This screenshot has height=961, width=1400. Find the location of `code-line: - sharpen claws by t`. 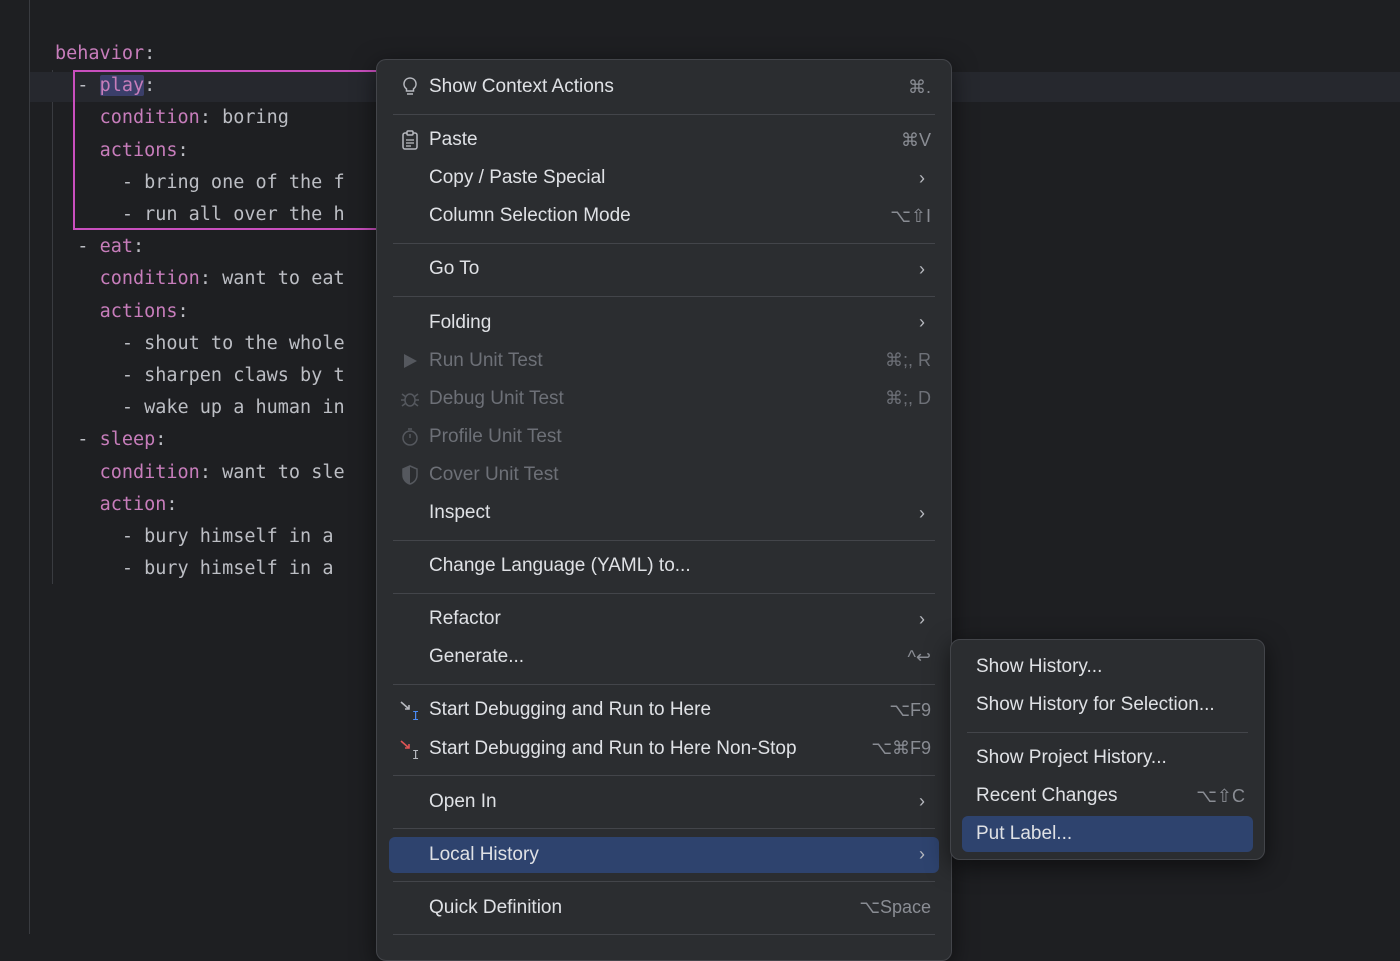

code-line: - sharpen claws by t is located at coordinates (200, 376).